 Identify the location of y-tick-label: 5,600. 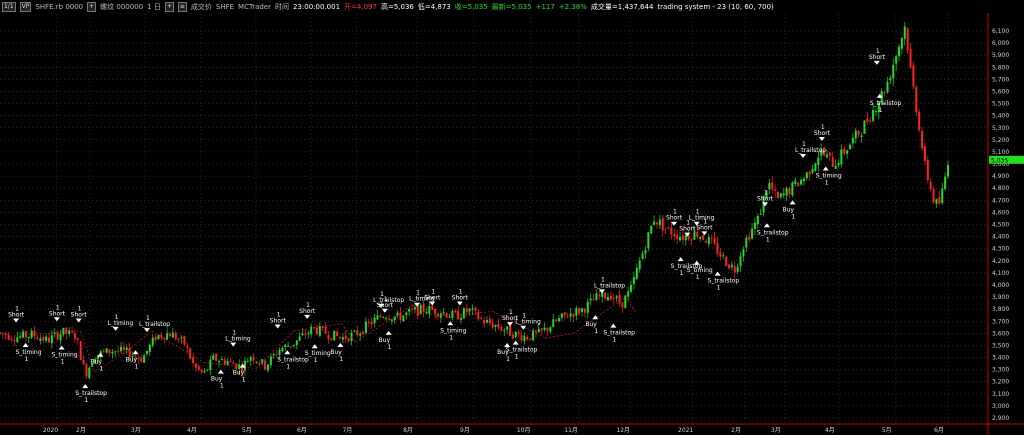
(1000, 91).